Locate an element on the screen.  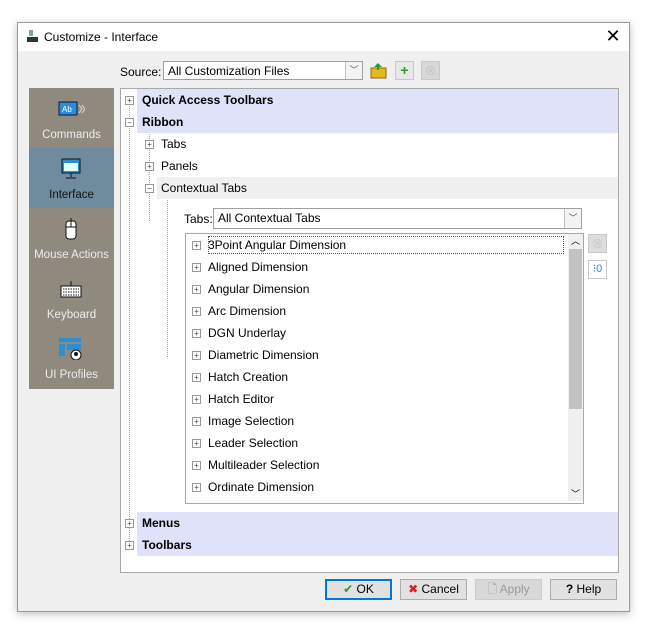
node-label: Menus is located at coordinates (161, 523).